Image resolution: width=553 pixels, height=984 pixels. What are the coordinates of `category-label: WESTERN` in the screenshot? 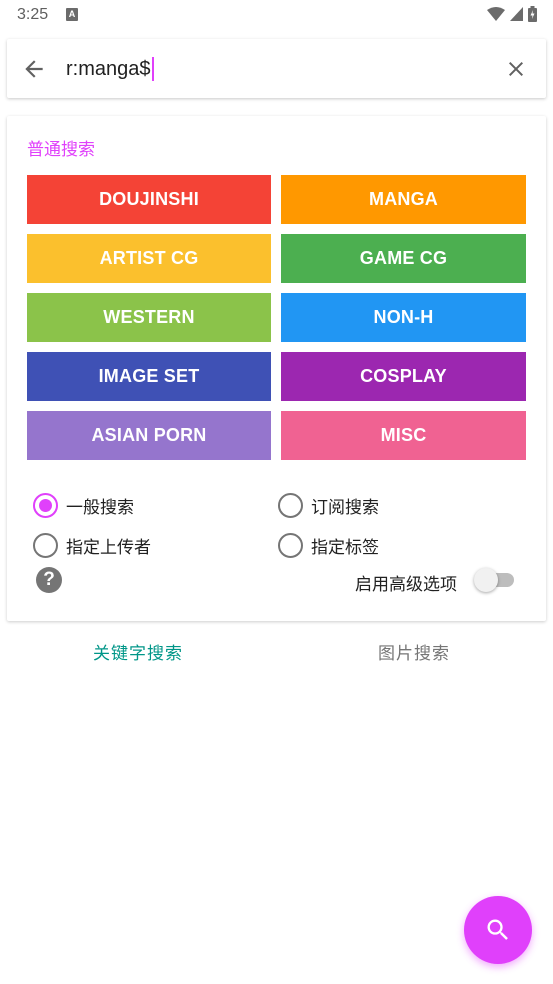 It's located at (149, 317).